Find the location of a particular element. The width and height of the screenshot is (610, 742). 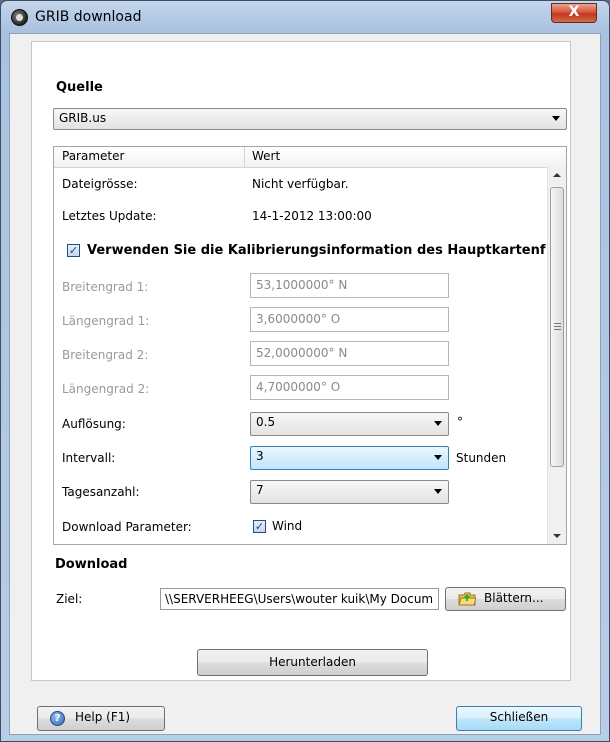

title-bar: GRIB download X is located at coordinates (305, 17).